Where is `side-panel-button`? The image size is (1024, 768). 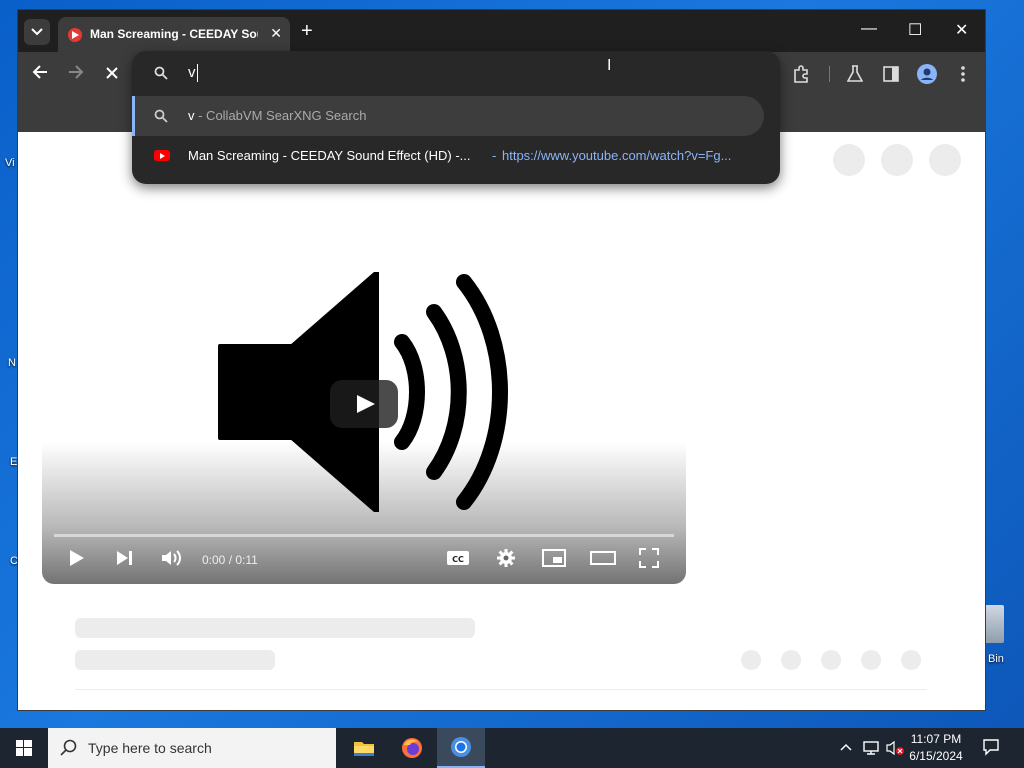 side-panel-button is located at coordinates (891, 74).